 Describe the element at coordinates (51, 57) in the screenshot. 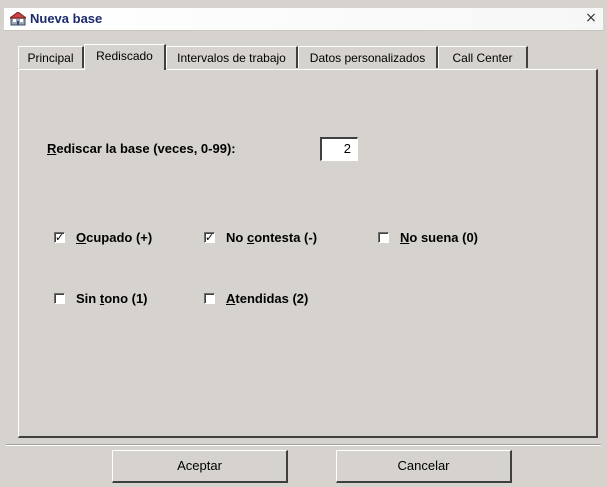

I see `tab-principal: Principal` at that location.